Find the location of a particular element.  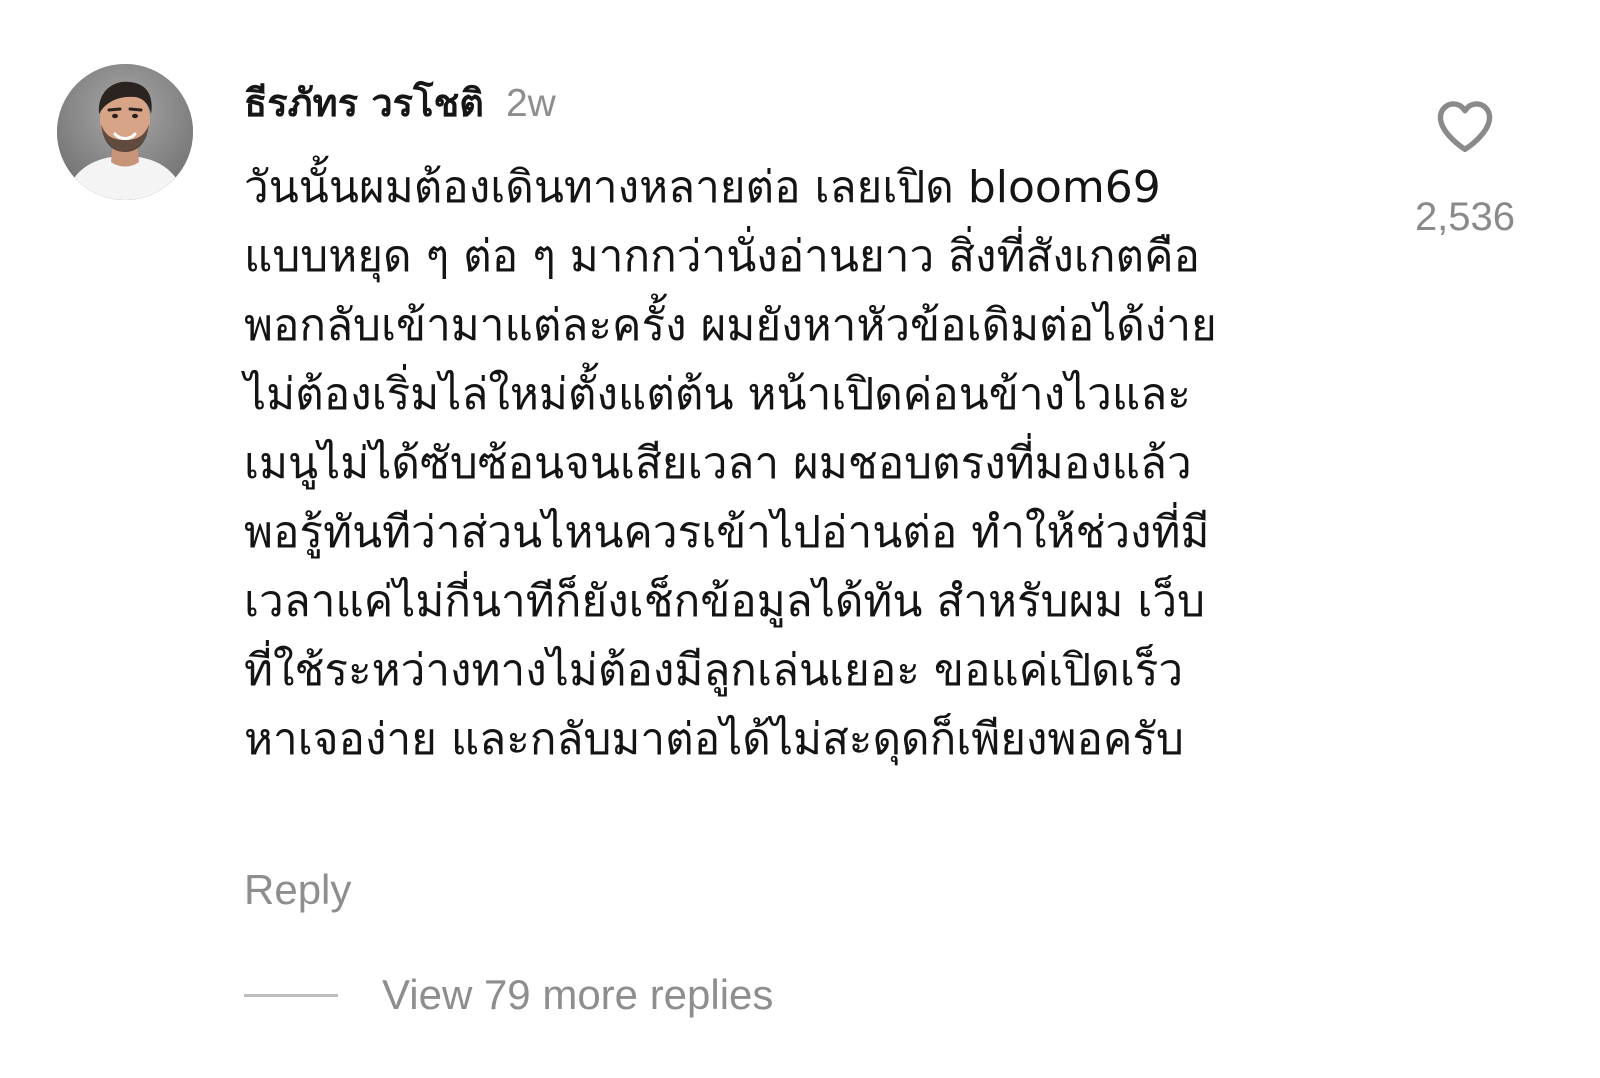

timestamp: 2w is located at coordinates (530, 103).